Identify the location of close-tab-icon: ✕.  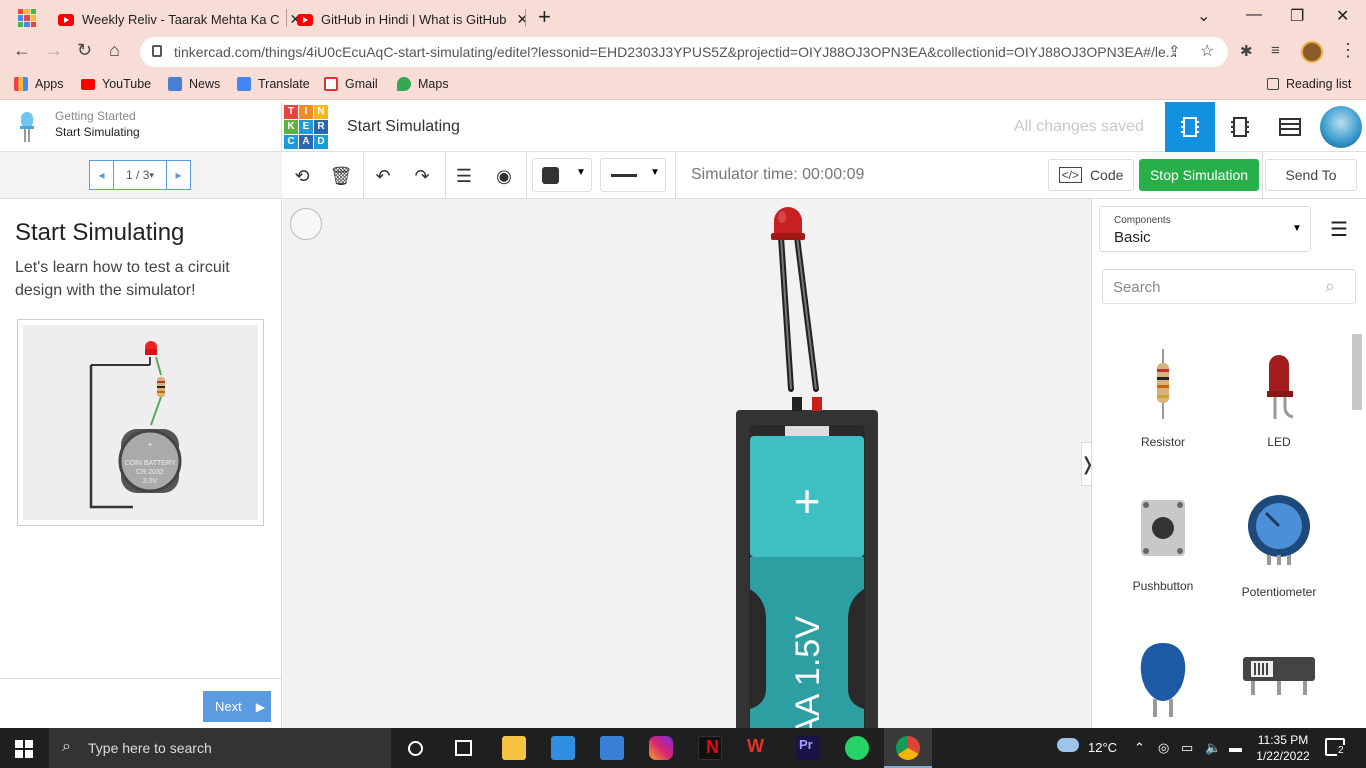
(522, 19).